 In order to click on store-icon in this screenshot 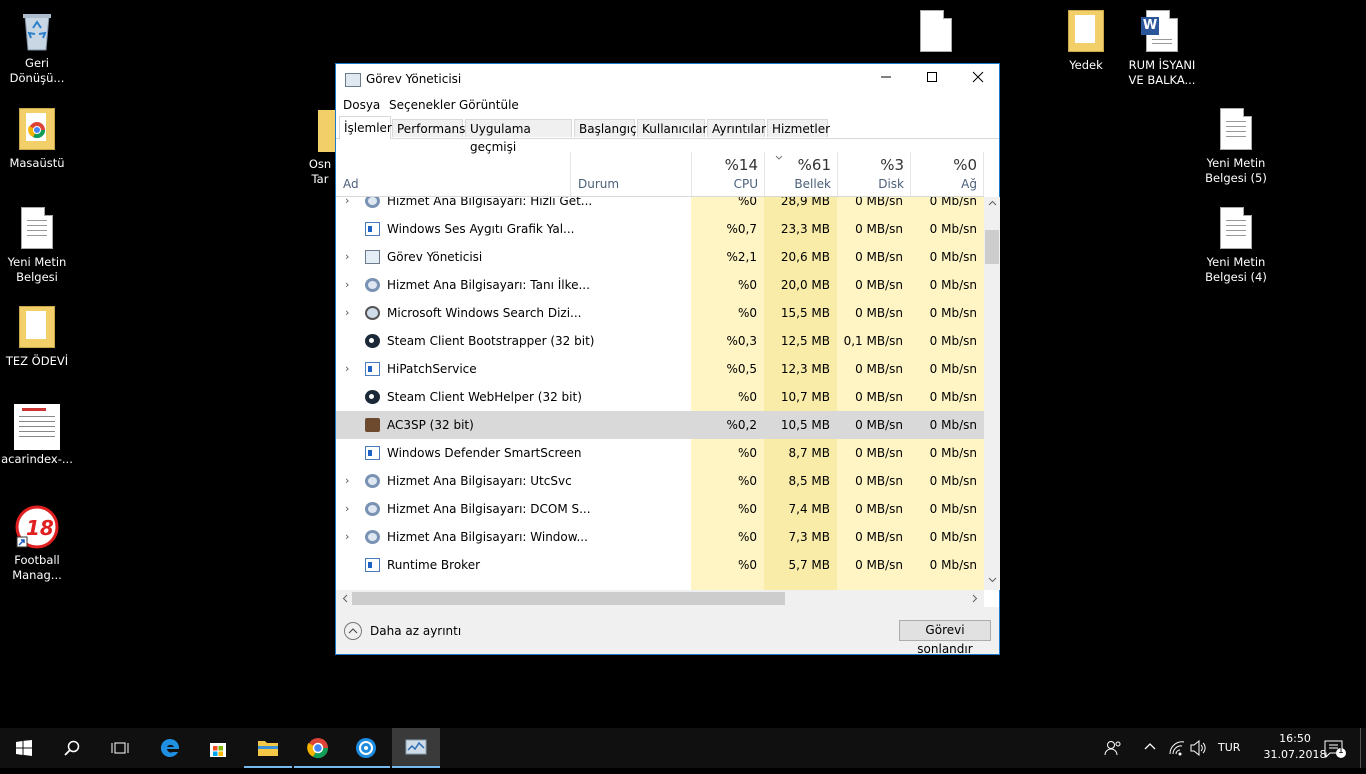, I will do `click(218, 748)`.